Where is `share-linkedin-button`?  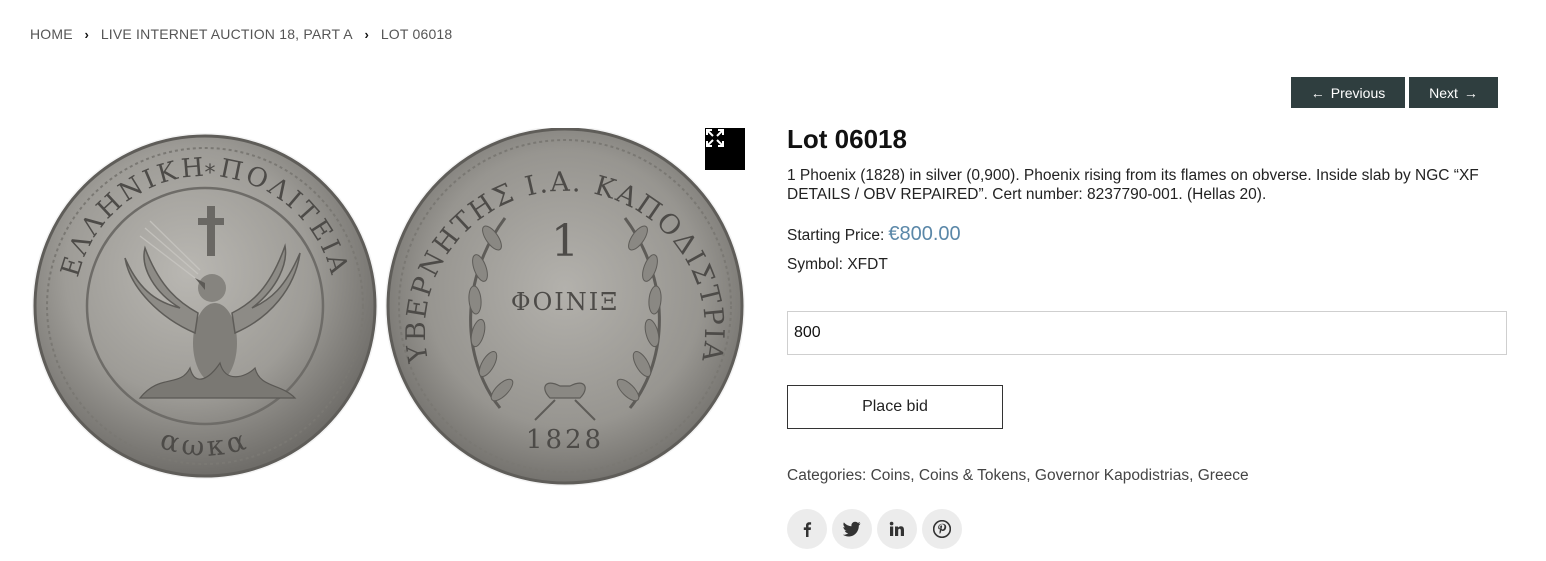
share-linkedin-button is located at coordinates (897, 529).